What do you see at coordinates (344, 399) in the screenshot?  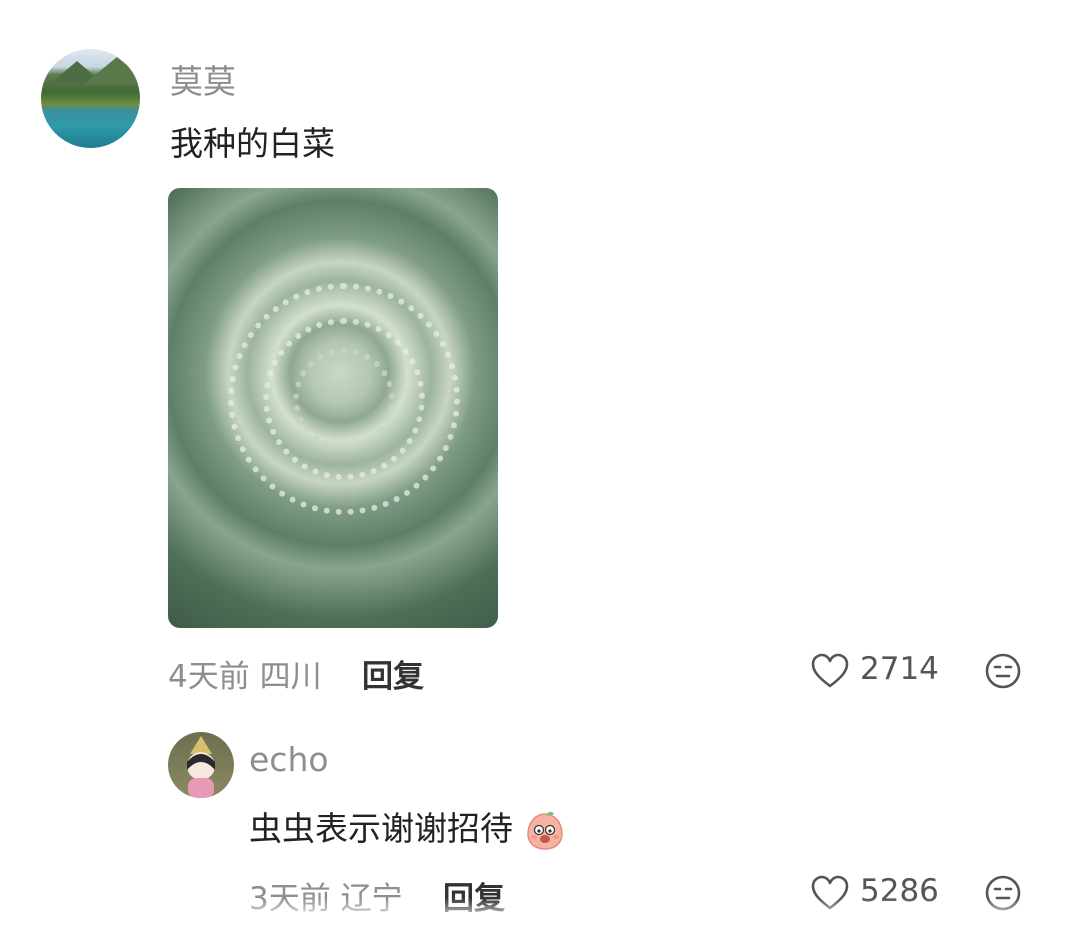 I see `photo-texture` at bounding box center [344, 399].